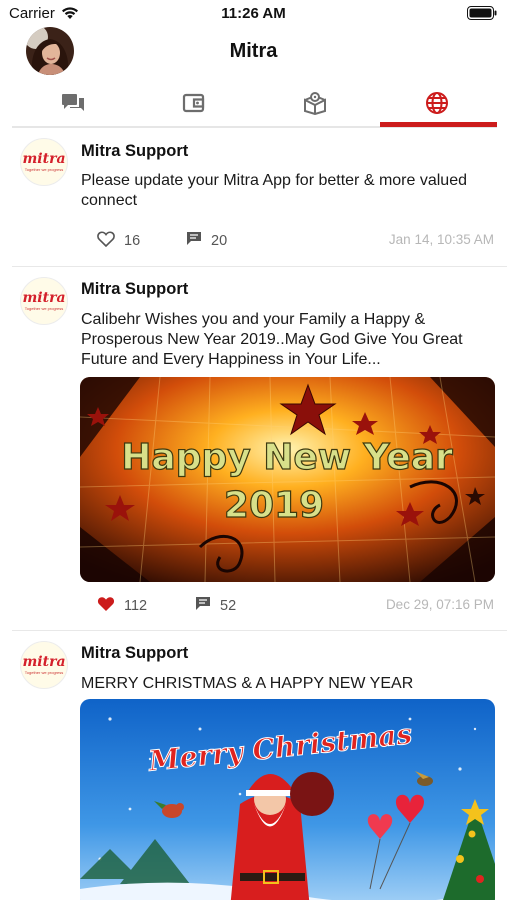 Image resolution: width=507 pixels, height=900 pixels. I want to click on like-count: 16, so click(132, 241).